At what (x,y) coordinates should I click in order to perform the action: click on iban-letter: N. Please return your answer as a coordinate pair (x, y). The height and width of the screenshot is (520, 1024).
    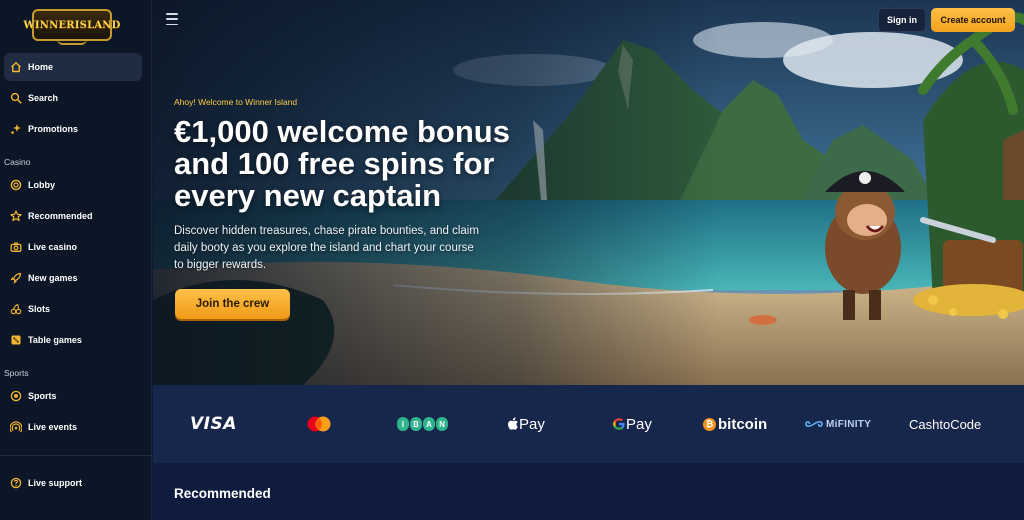
    Looking at the image, I should click on (442, 424).